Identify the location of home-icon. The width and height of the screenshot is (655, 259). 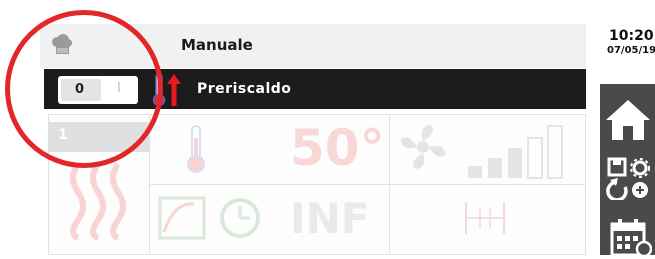
(628, 120).